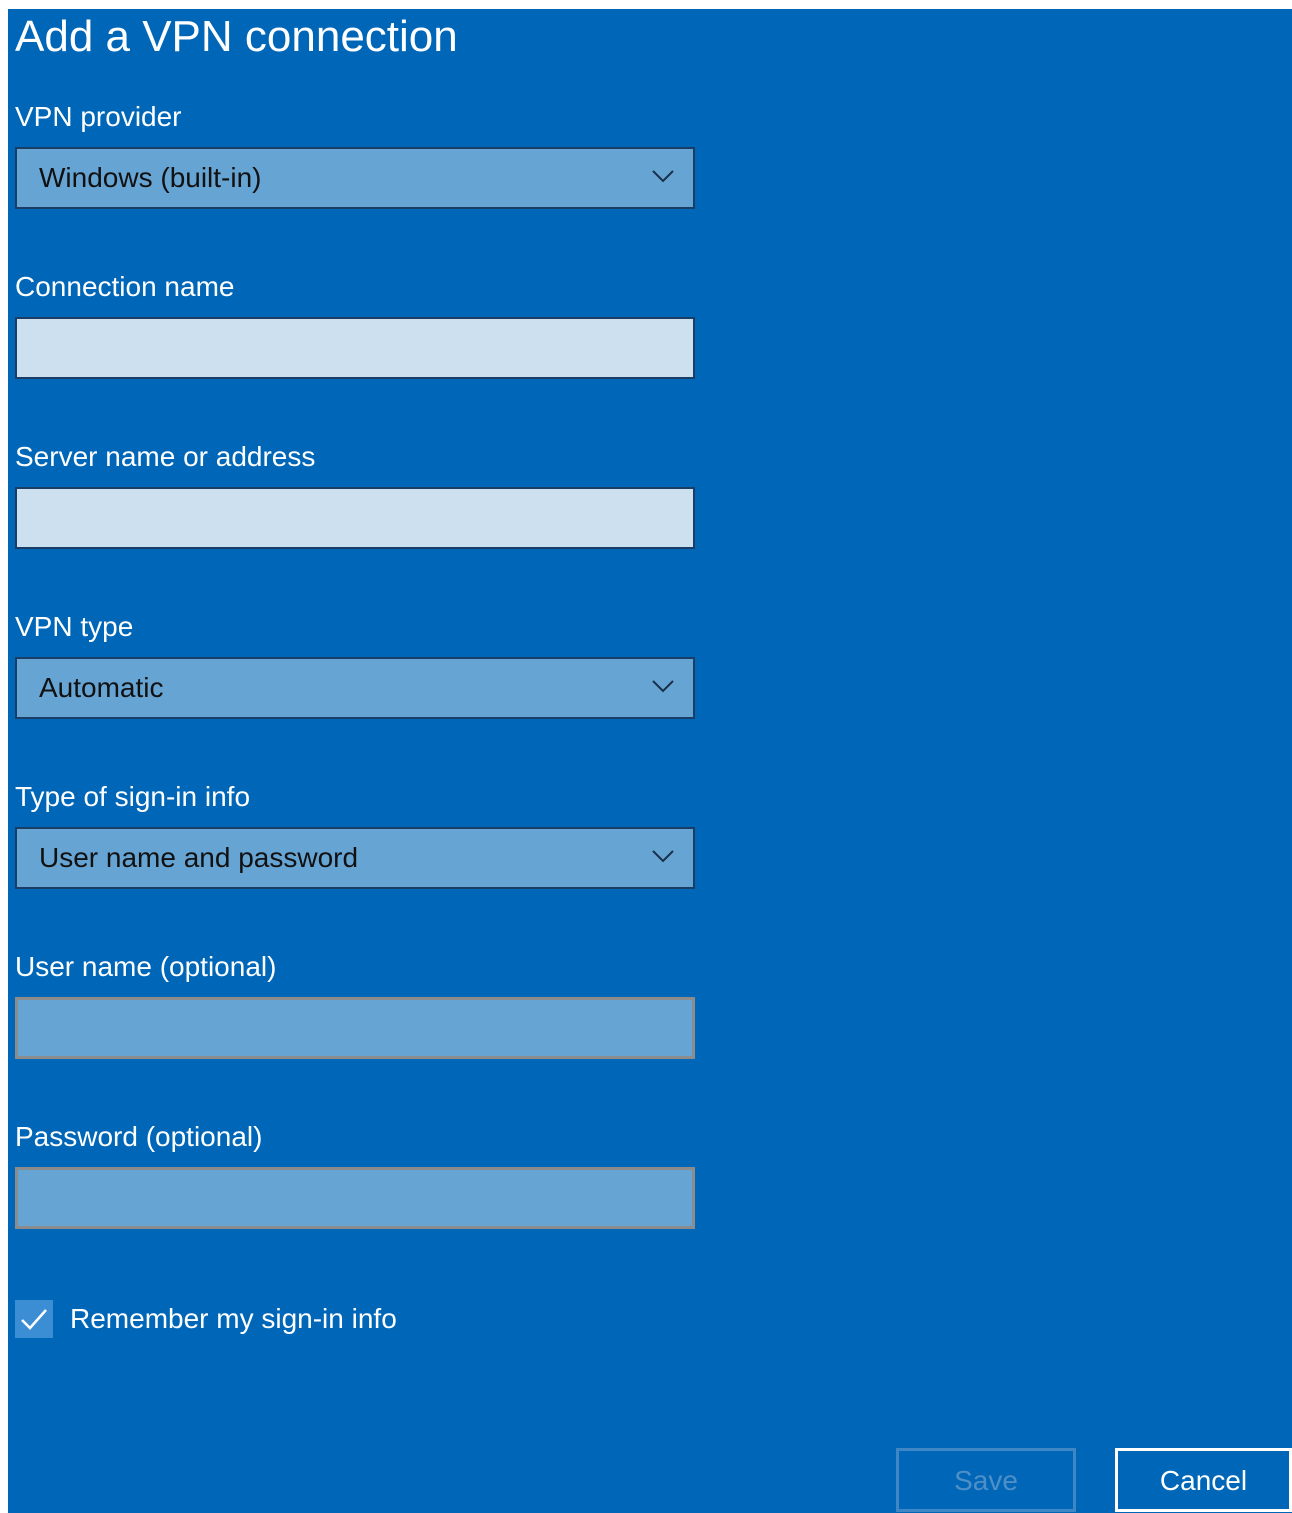 The width and height of the screenshot is (1292, 1513). What do you see at coordinates (139, 1136) in the screenshot?
I see `password-label: Password (optional)` at bounding box center [139, 1136].